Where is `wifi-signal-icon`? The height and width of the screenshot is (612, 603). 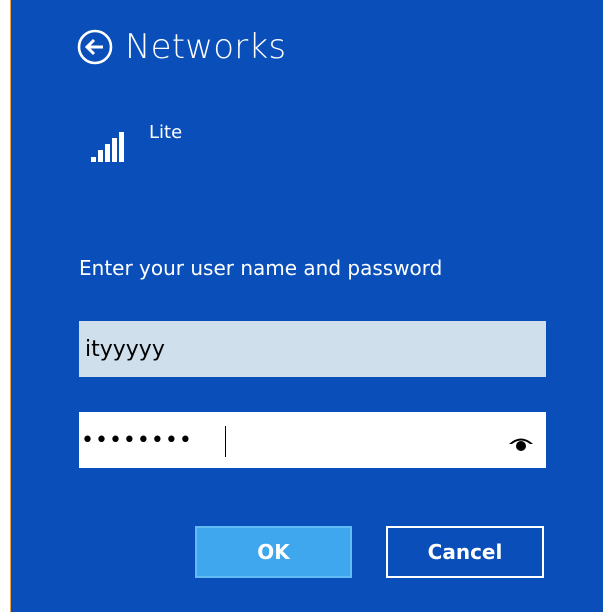 wifi-signal-icon is located at coordinates (107, 147).